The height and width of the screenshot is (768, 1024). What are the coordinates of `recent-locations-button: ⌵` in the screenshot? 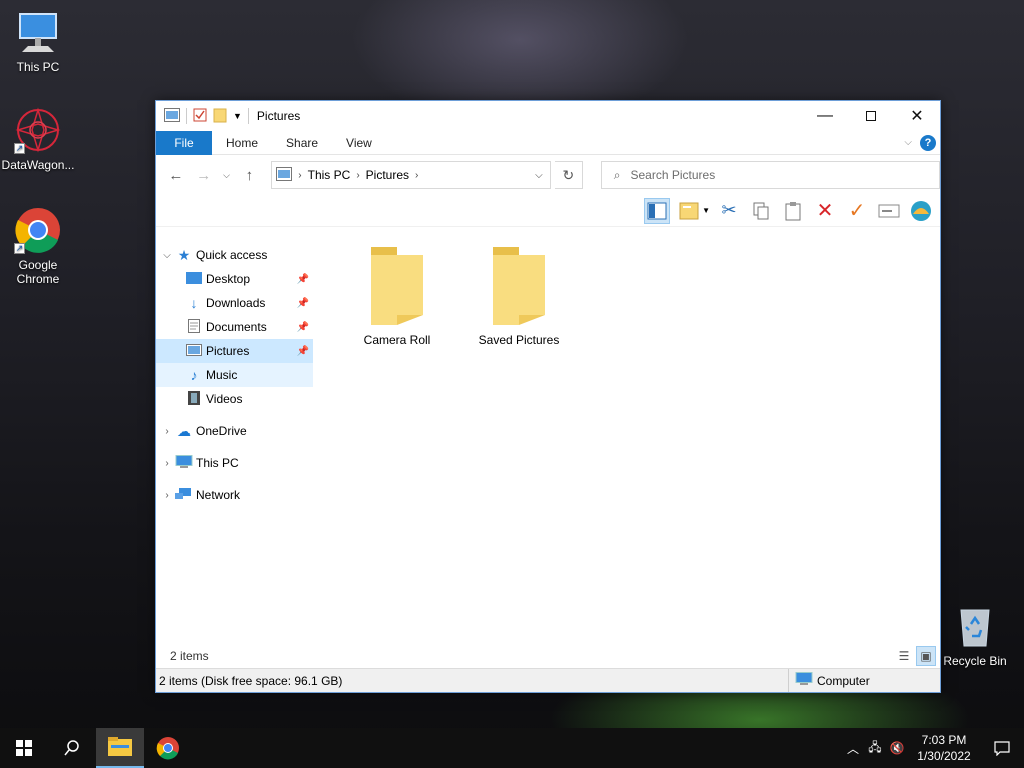 It's located at (227, 175).